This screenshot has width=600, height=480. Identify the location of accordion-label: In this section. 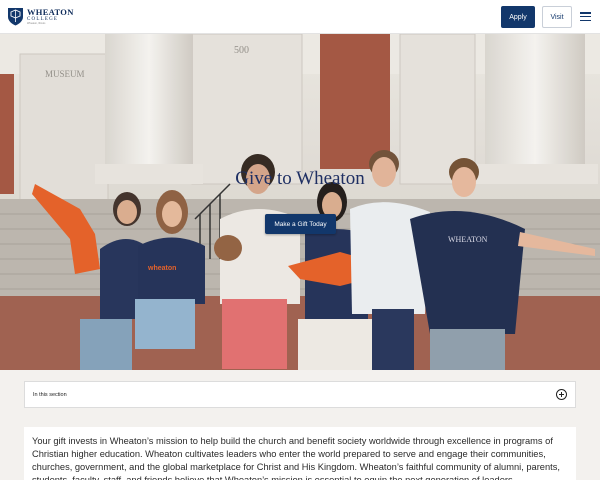
(50, 394).